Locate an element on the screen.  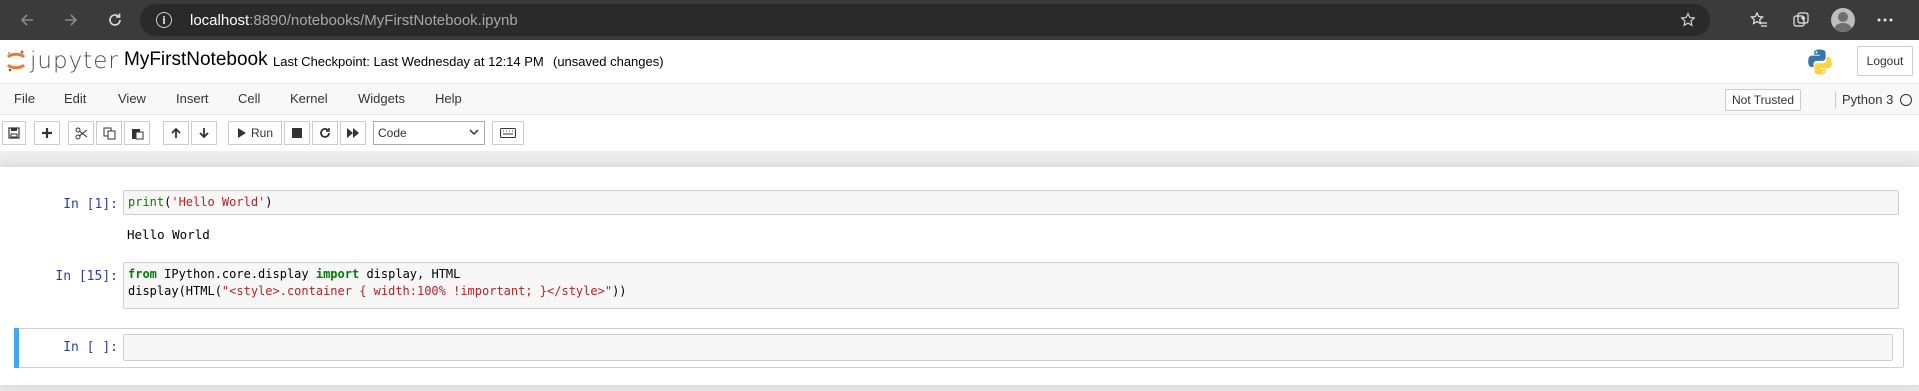
input-prompt: In [1]: is located at coordinates (90, 204).